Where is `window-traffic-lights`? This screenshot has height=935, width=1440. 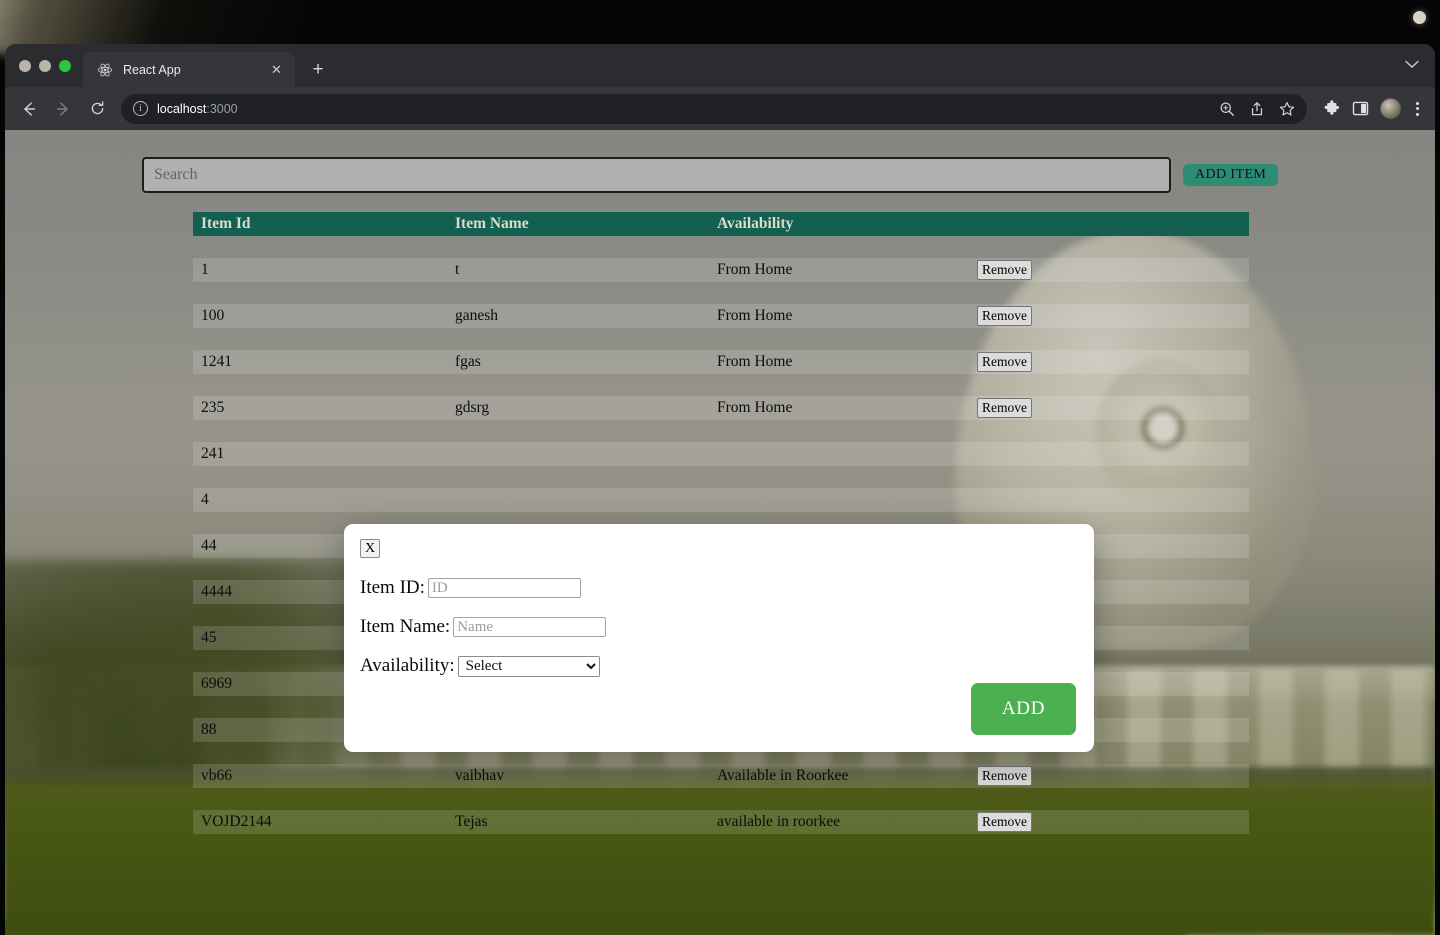 window-traffic-lights is located at coordinates (50, 65).